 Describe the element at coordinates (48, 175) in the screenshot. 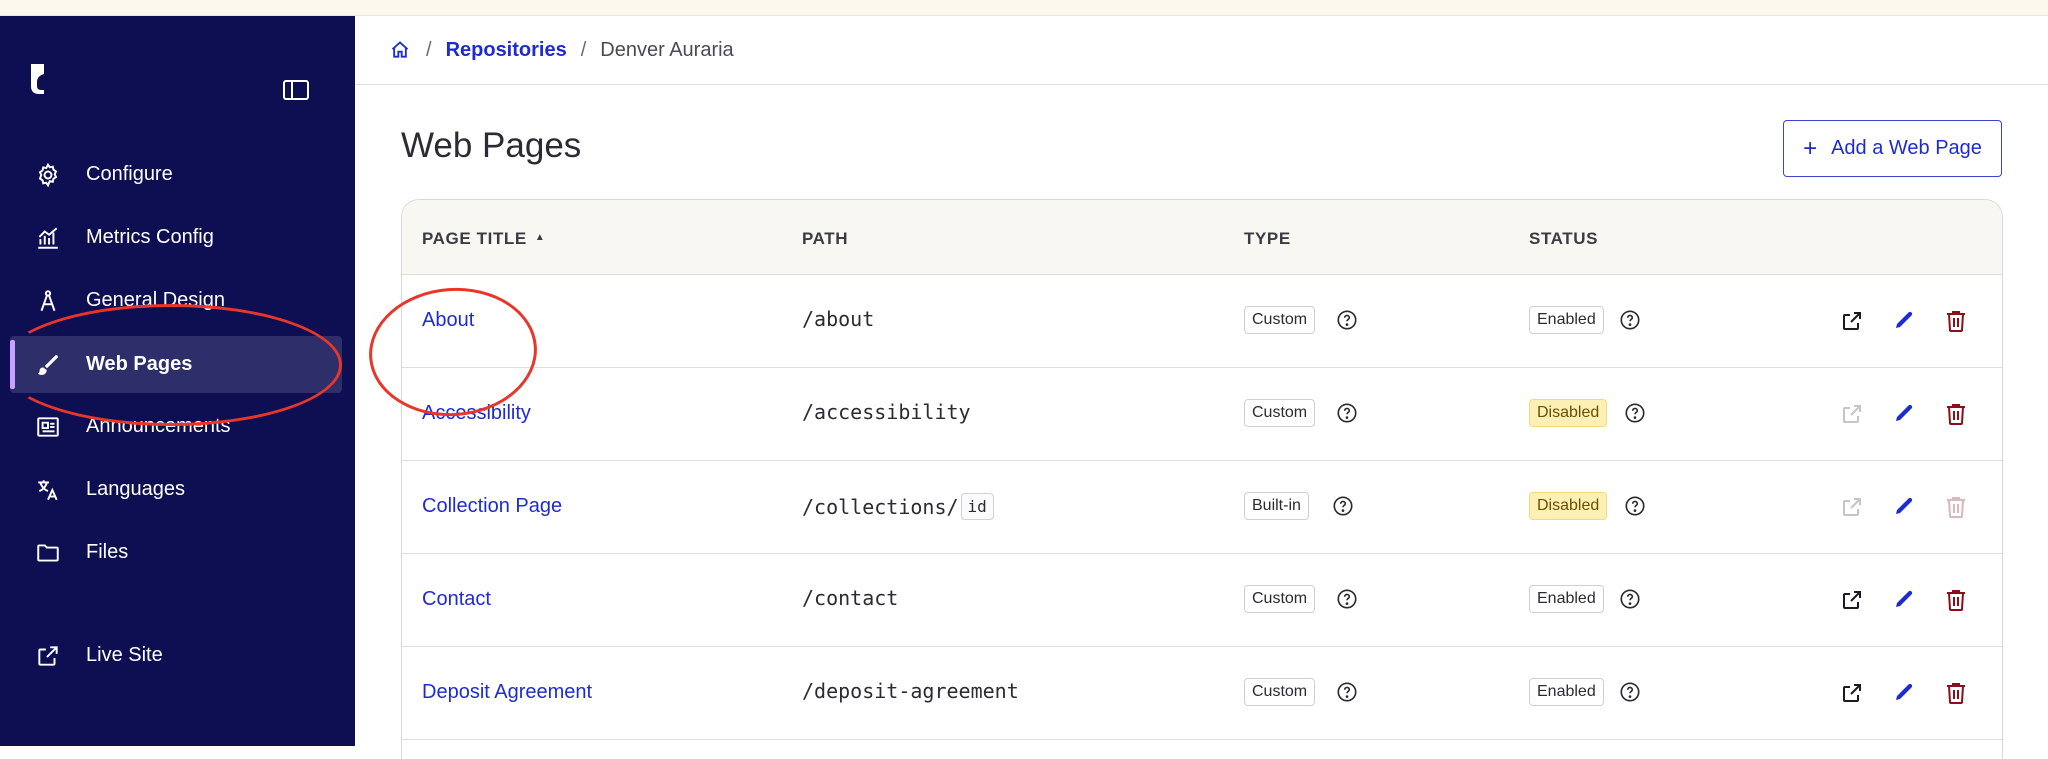

I see `gear-icon` at that location.